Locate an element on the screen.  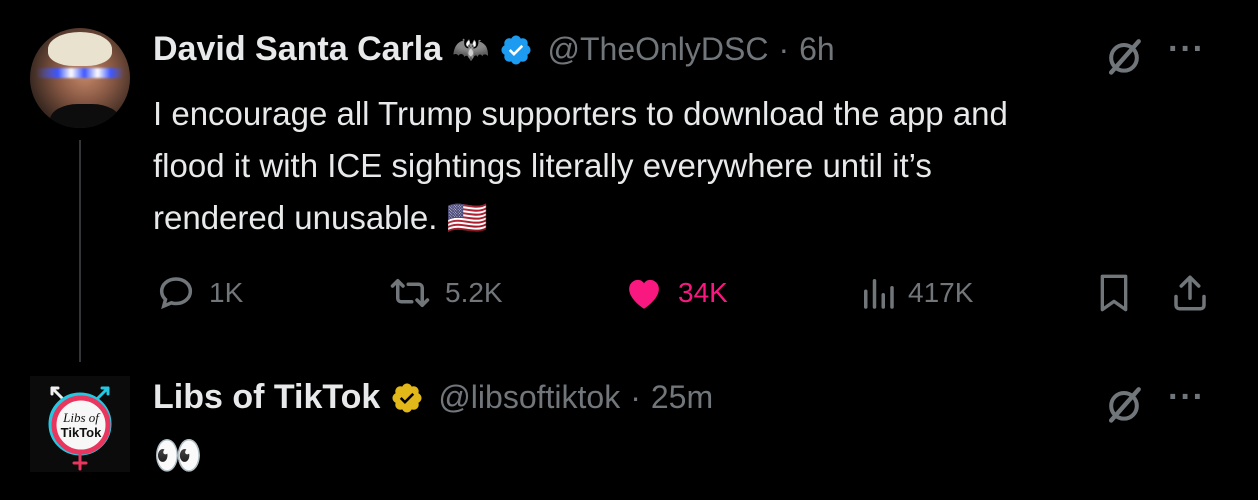
avatar-shirt is located at coordinates (85, 116).